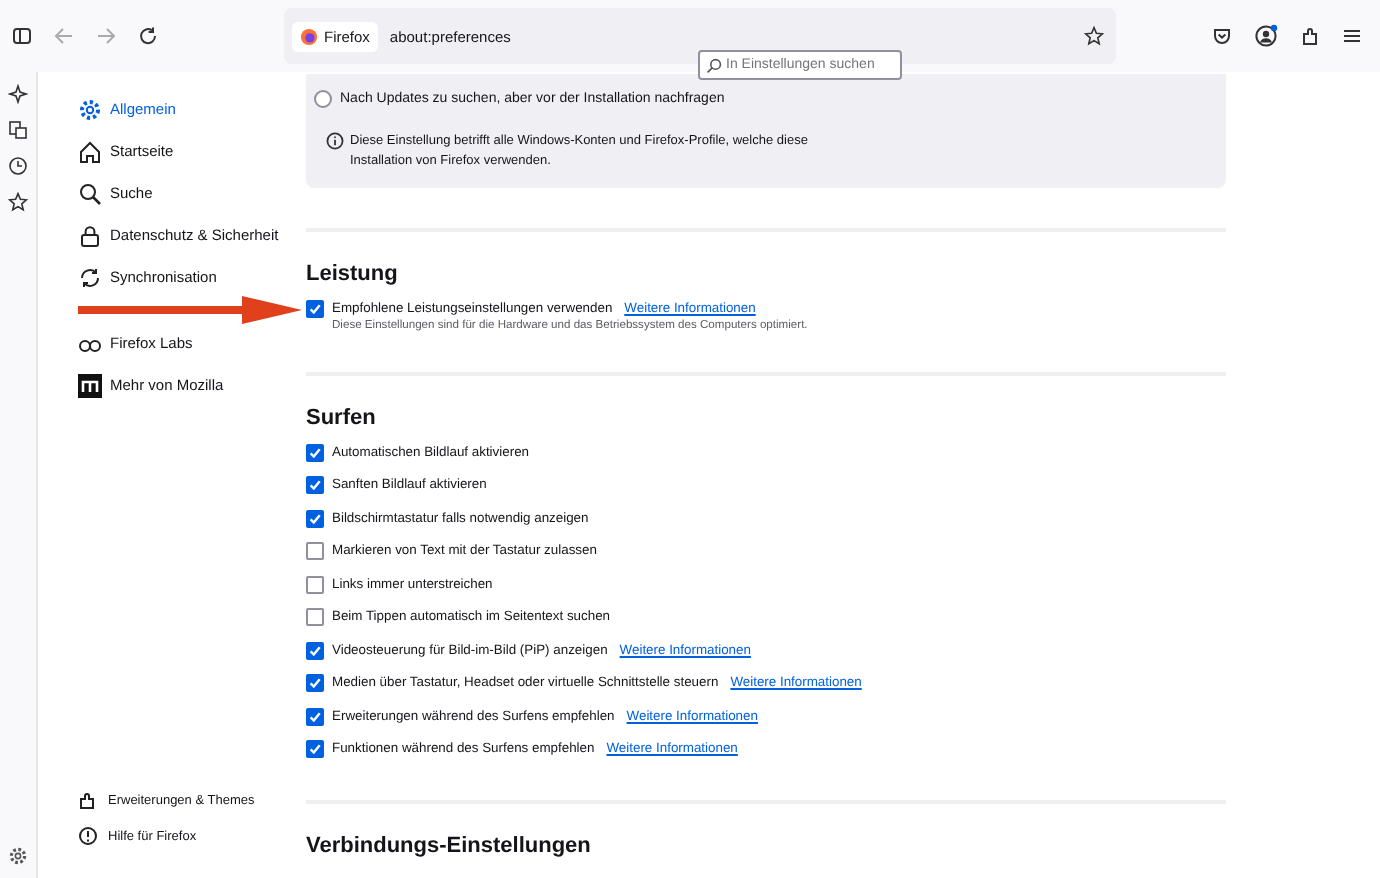 The image size is (1380, 878). Describe the element at coordinates (309, 36) in the screenshot. I see `browser-logo-icon` at that location.